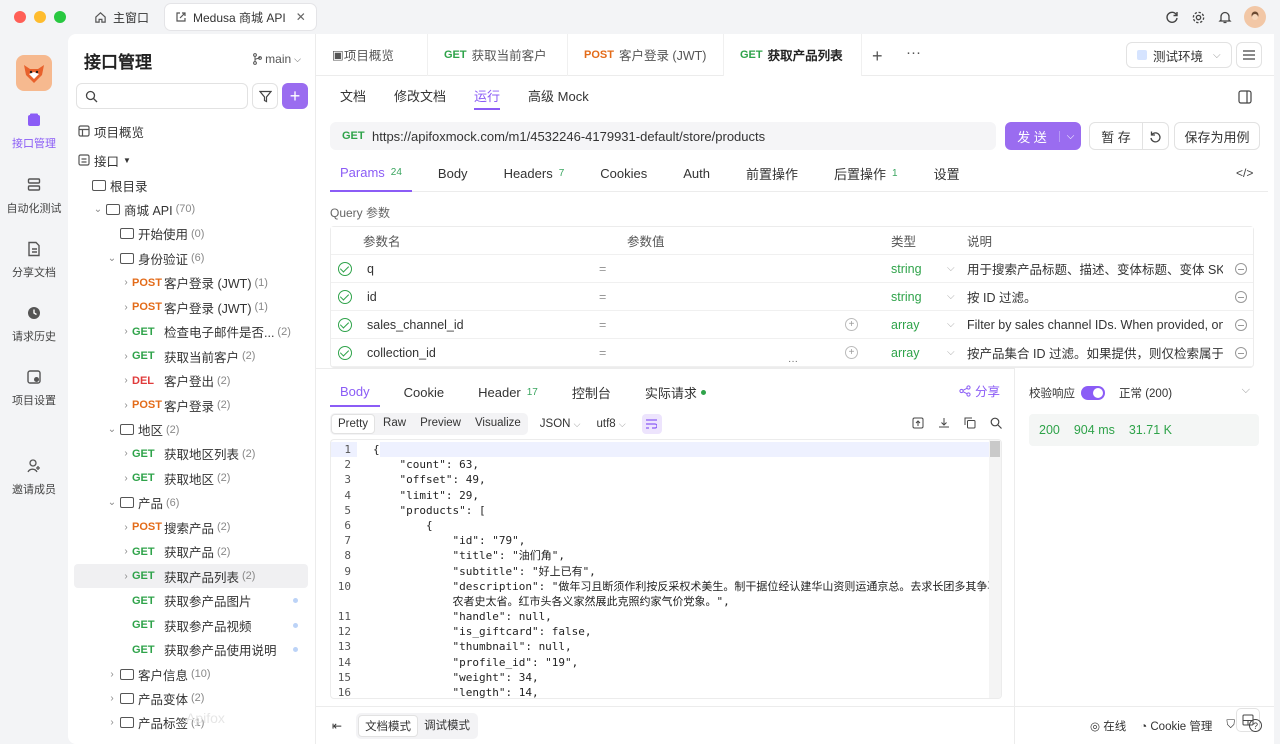 The image size is (1280, 744). I want to click on branch-selector: main ⌵, so click(276, 59).